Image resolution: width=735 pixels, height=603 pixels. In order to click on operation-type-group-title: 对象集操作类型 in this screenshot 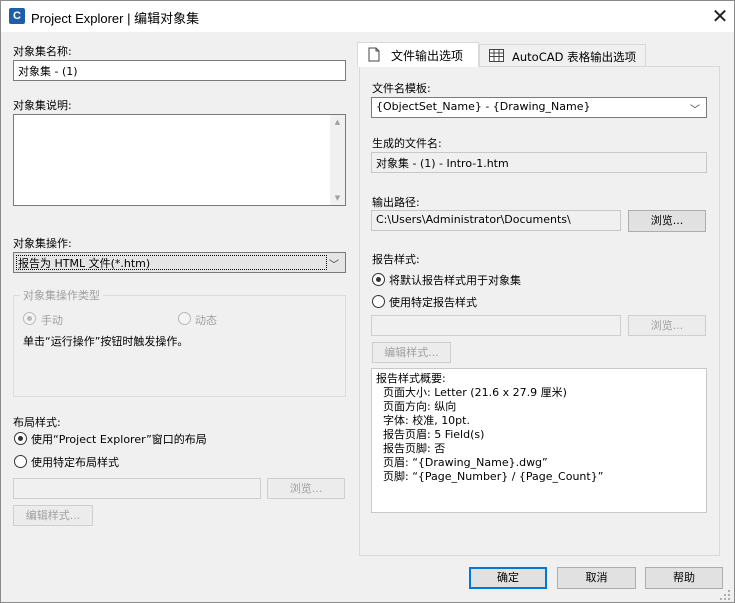, I will do `click(61, 295)`.